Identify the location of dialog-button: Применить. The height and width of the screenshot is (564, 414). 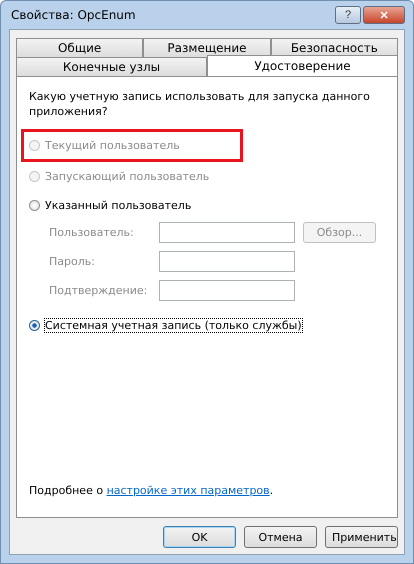
(361, 537).